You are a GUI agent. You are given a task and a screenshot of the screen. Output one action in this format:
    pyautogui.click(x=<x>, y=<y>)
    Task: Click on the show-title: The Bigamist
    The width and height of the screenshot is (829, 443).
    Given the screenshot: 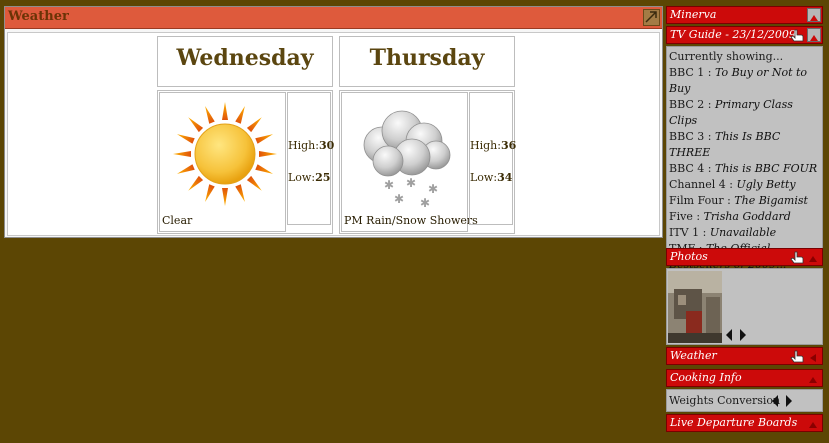 What is the action you would take?
    pyautogui.click(x=771, y=200)
    